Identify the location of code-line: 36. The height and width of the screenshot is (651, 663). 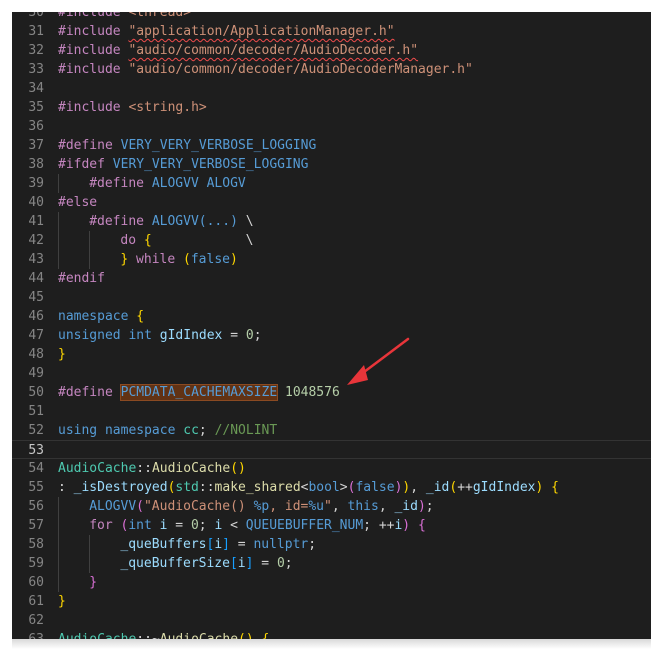
(331, 126).